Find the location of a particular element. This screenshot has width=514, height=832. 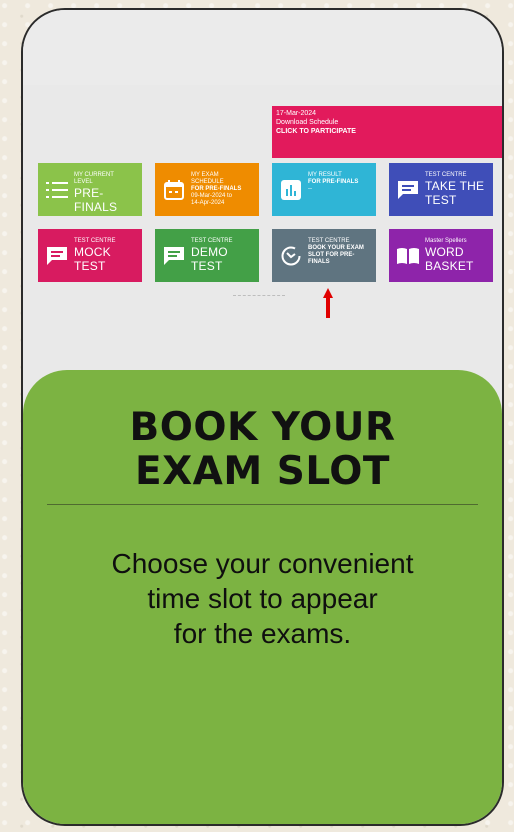

tile-label: MY EXAM is located at coordinates (205, 175).